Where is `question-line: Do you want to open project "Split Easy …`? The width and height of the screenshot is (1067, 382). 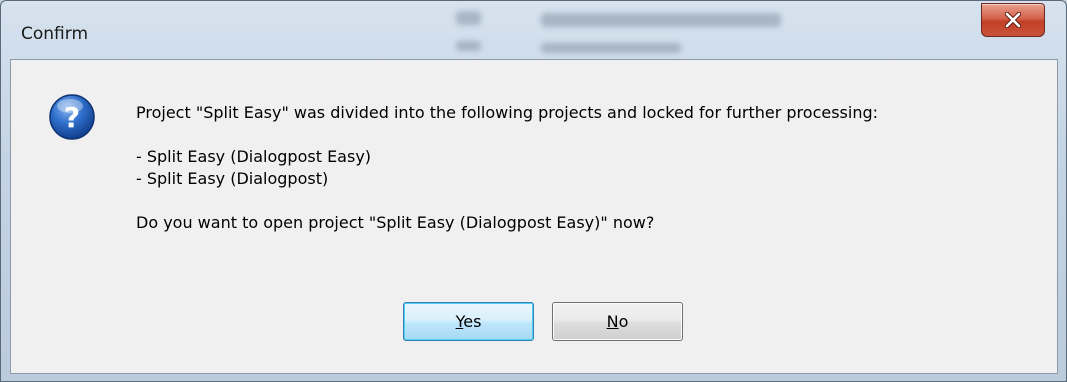 question-line: Do you want to open project "Split Easy … is located at coordinates (395, 222).